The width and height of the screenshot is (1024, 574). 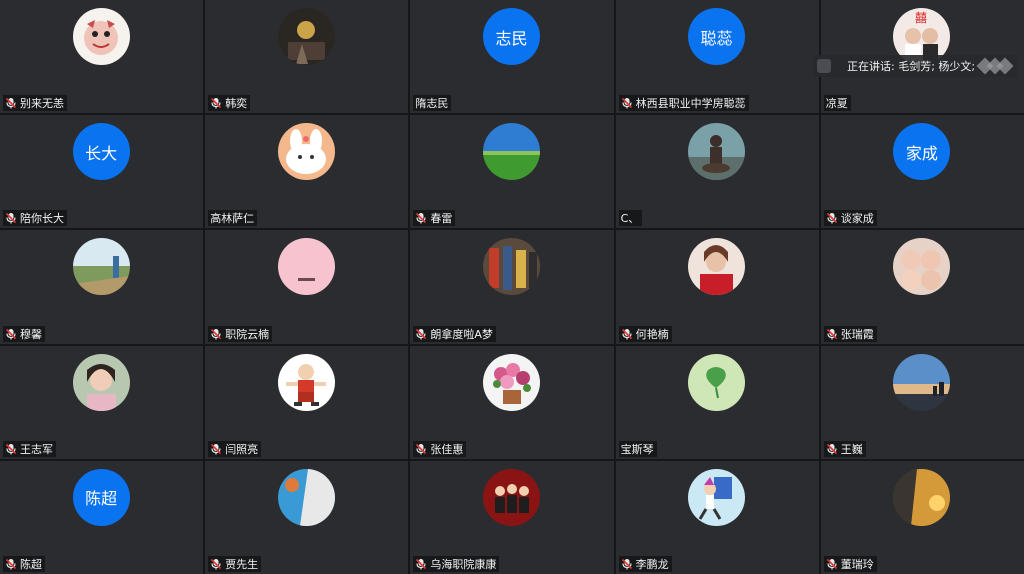 I want to click on participant-name: 凉夏, so click(x=836, y=104).